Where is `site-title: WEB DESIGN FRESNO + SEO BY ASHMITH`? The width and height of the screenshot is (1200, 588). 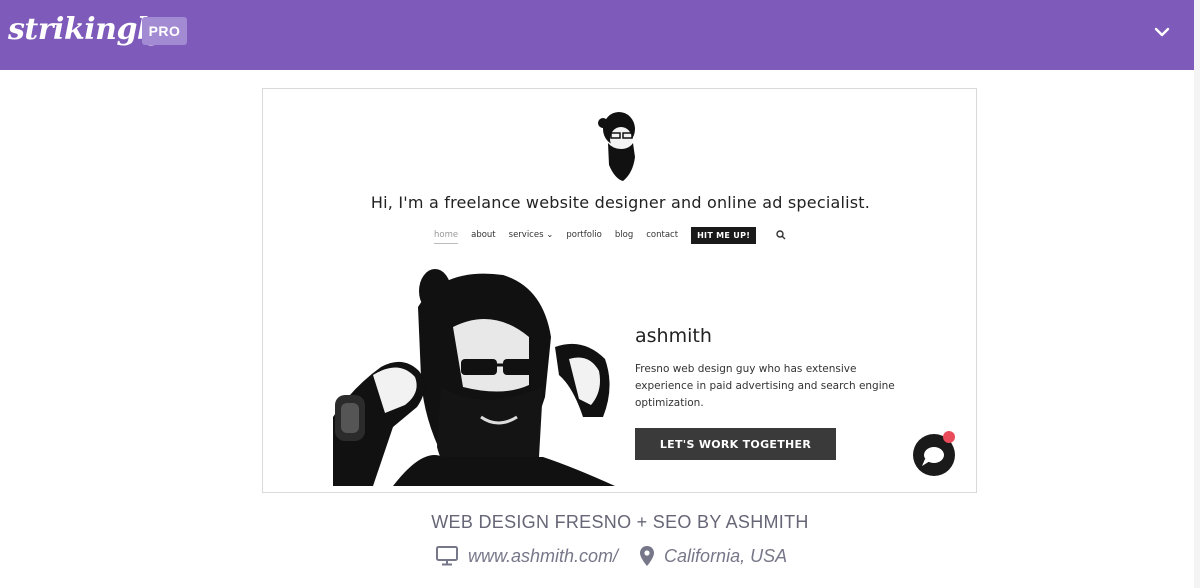
site-title: WEB DESIGN FRESNO + SEO BY ASHMITH is located at coordinates (600, 522).